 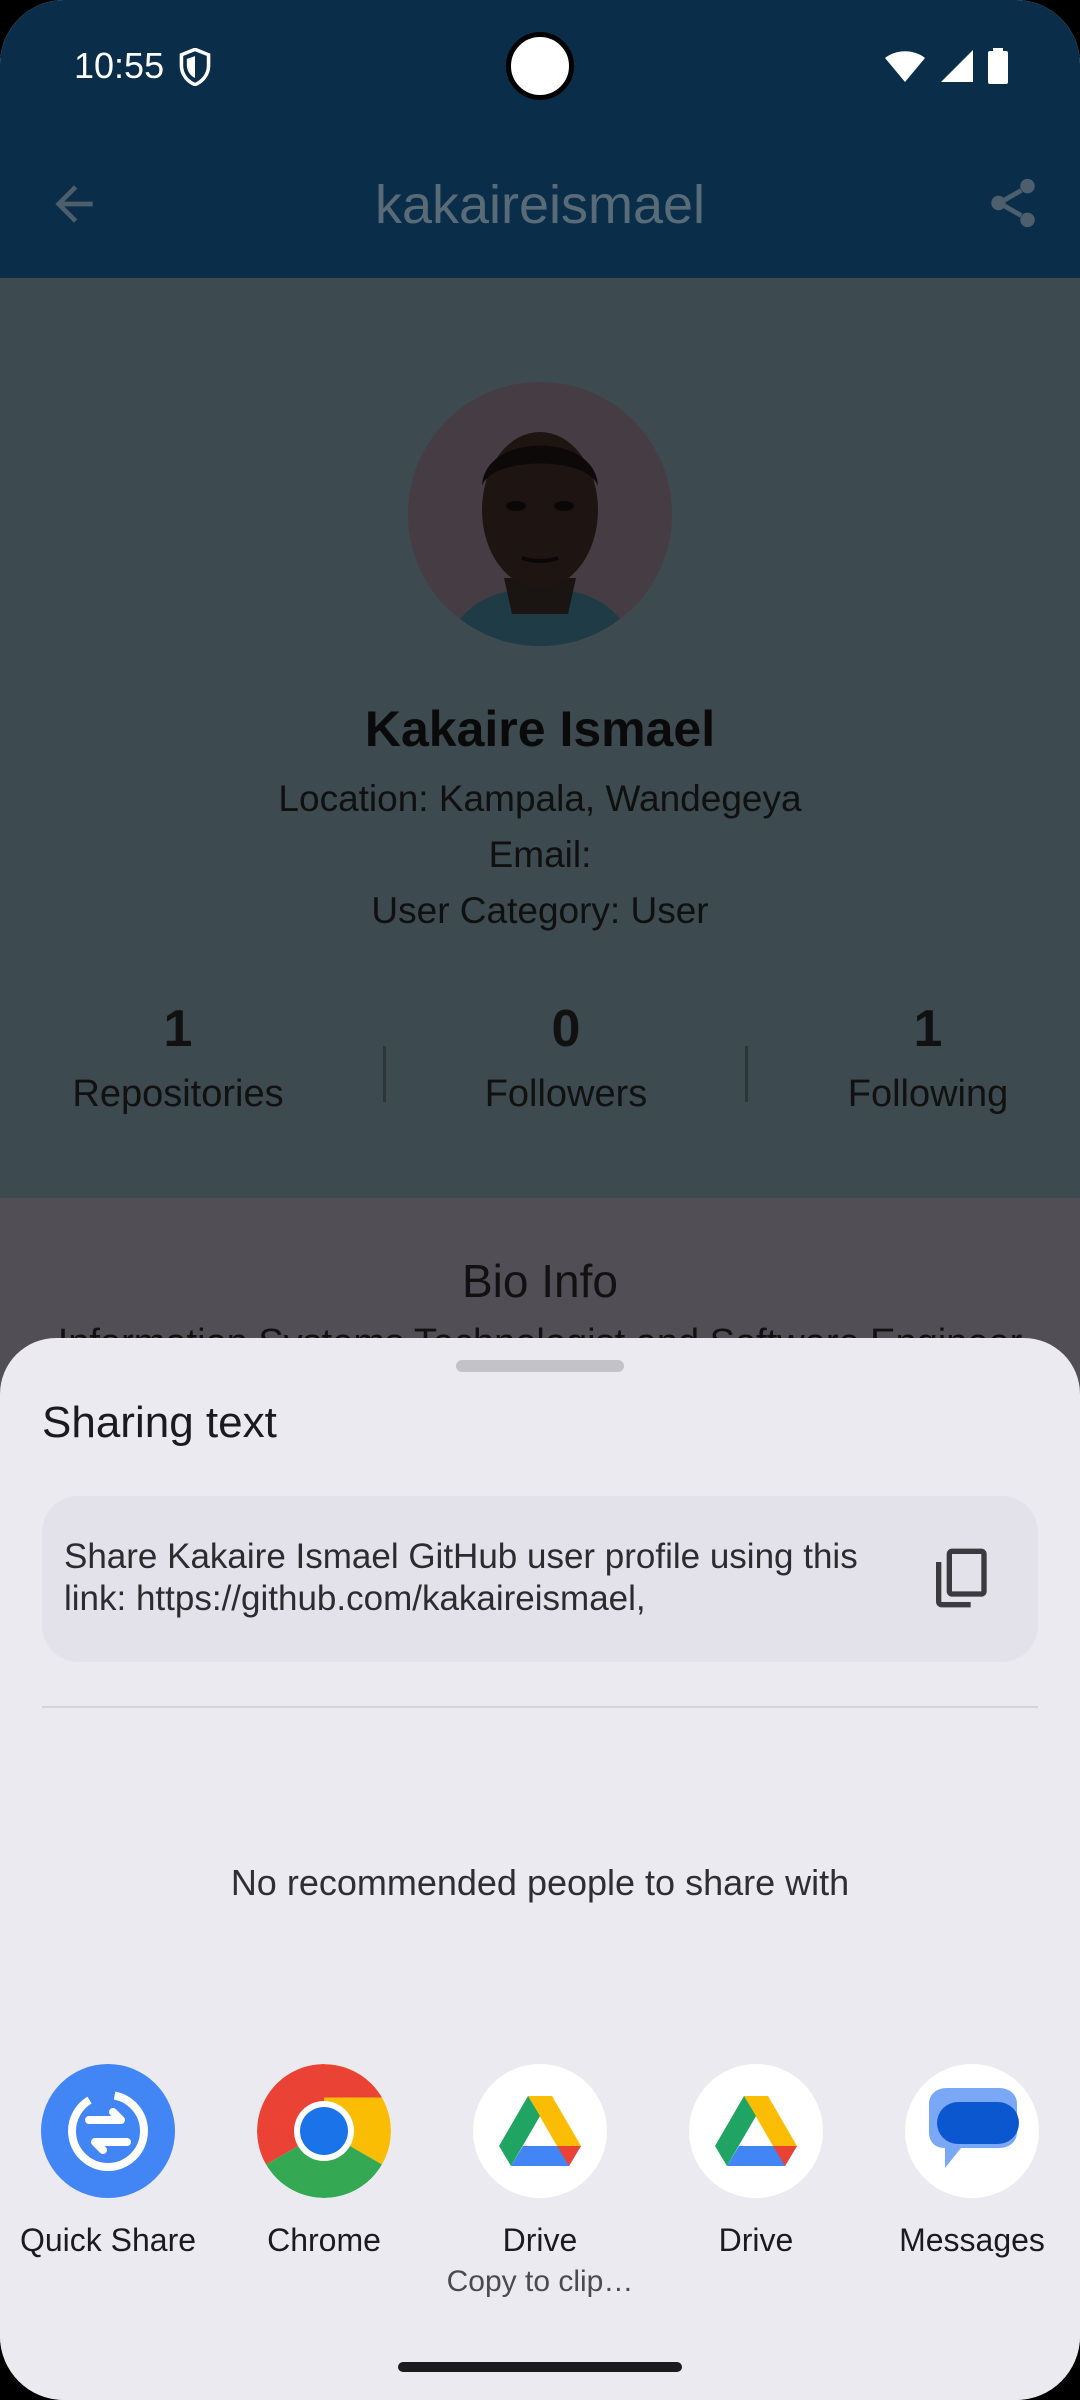 I want to click on chrome-icon, so click(x=324, y=2131).